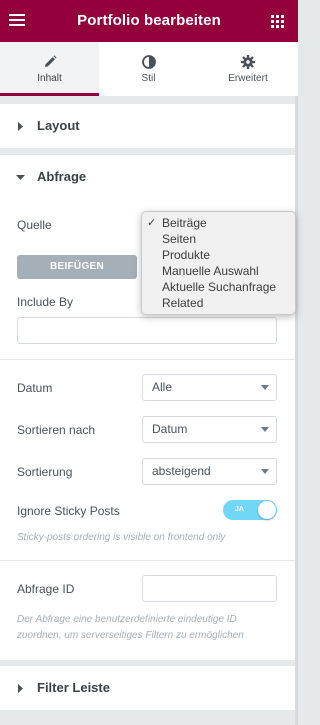 The height and width of the screenshot is (725, 320). Describe the element at coordinates (248, 62) in the screenshot. I see `gear-icon` at that location.